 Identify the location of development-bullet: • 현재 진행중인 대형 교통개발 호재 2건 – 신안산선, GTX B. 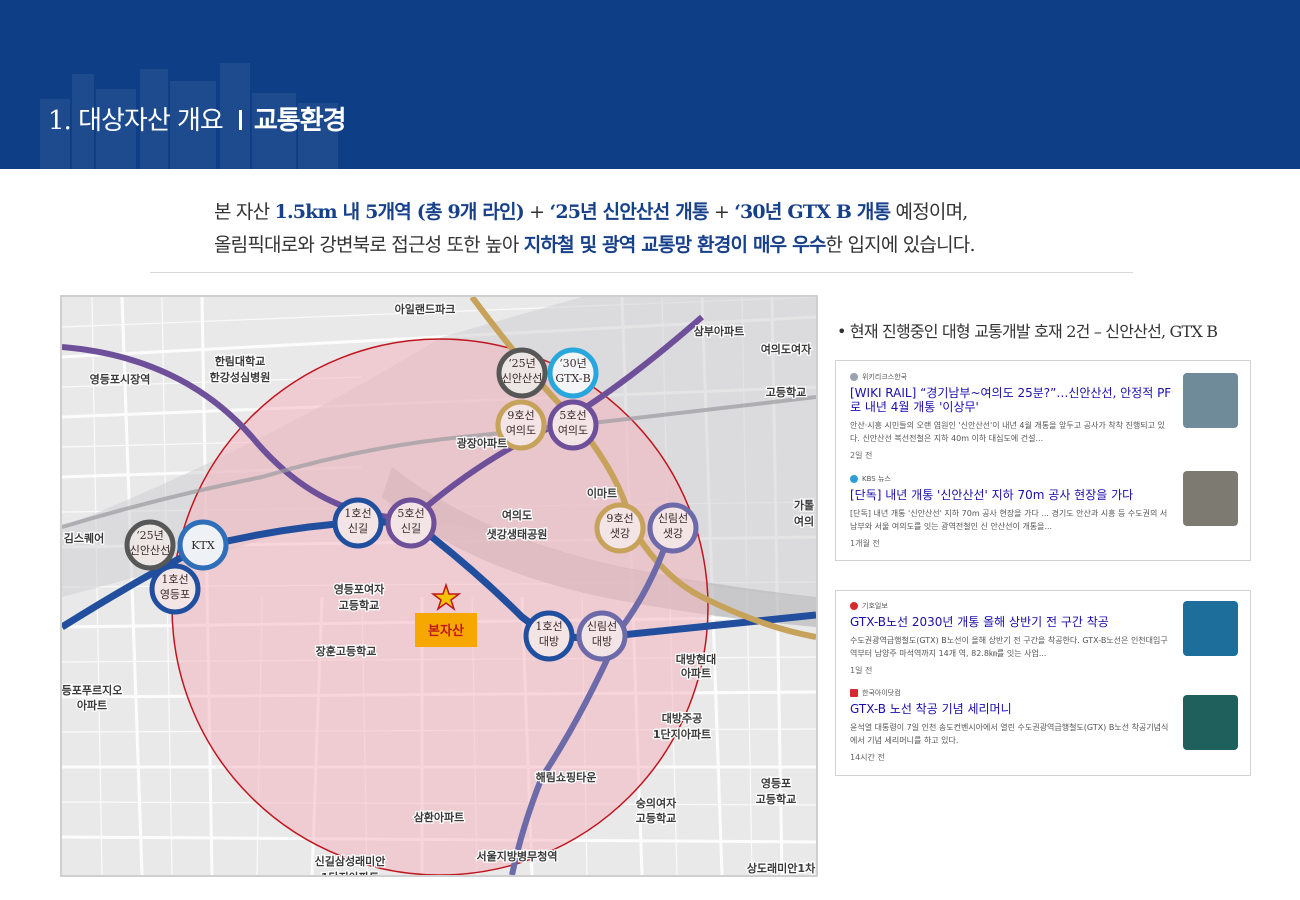
(1027, 331).